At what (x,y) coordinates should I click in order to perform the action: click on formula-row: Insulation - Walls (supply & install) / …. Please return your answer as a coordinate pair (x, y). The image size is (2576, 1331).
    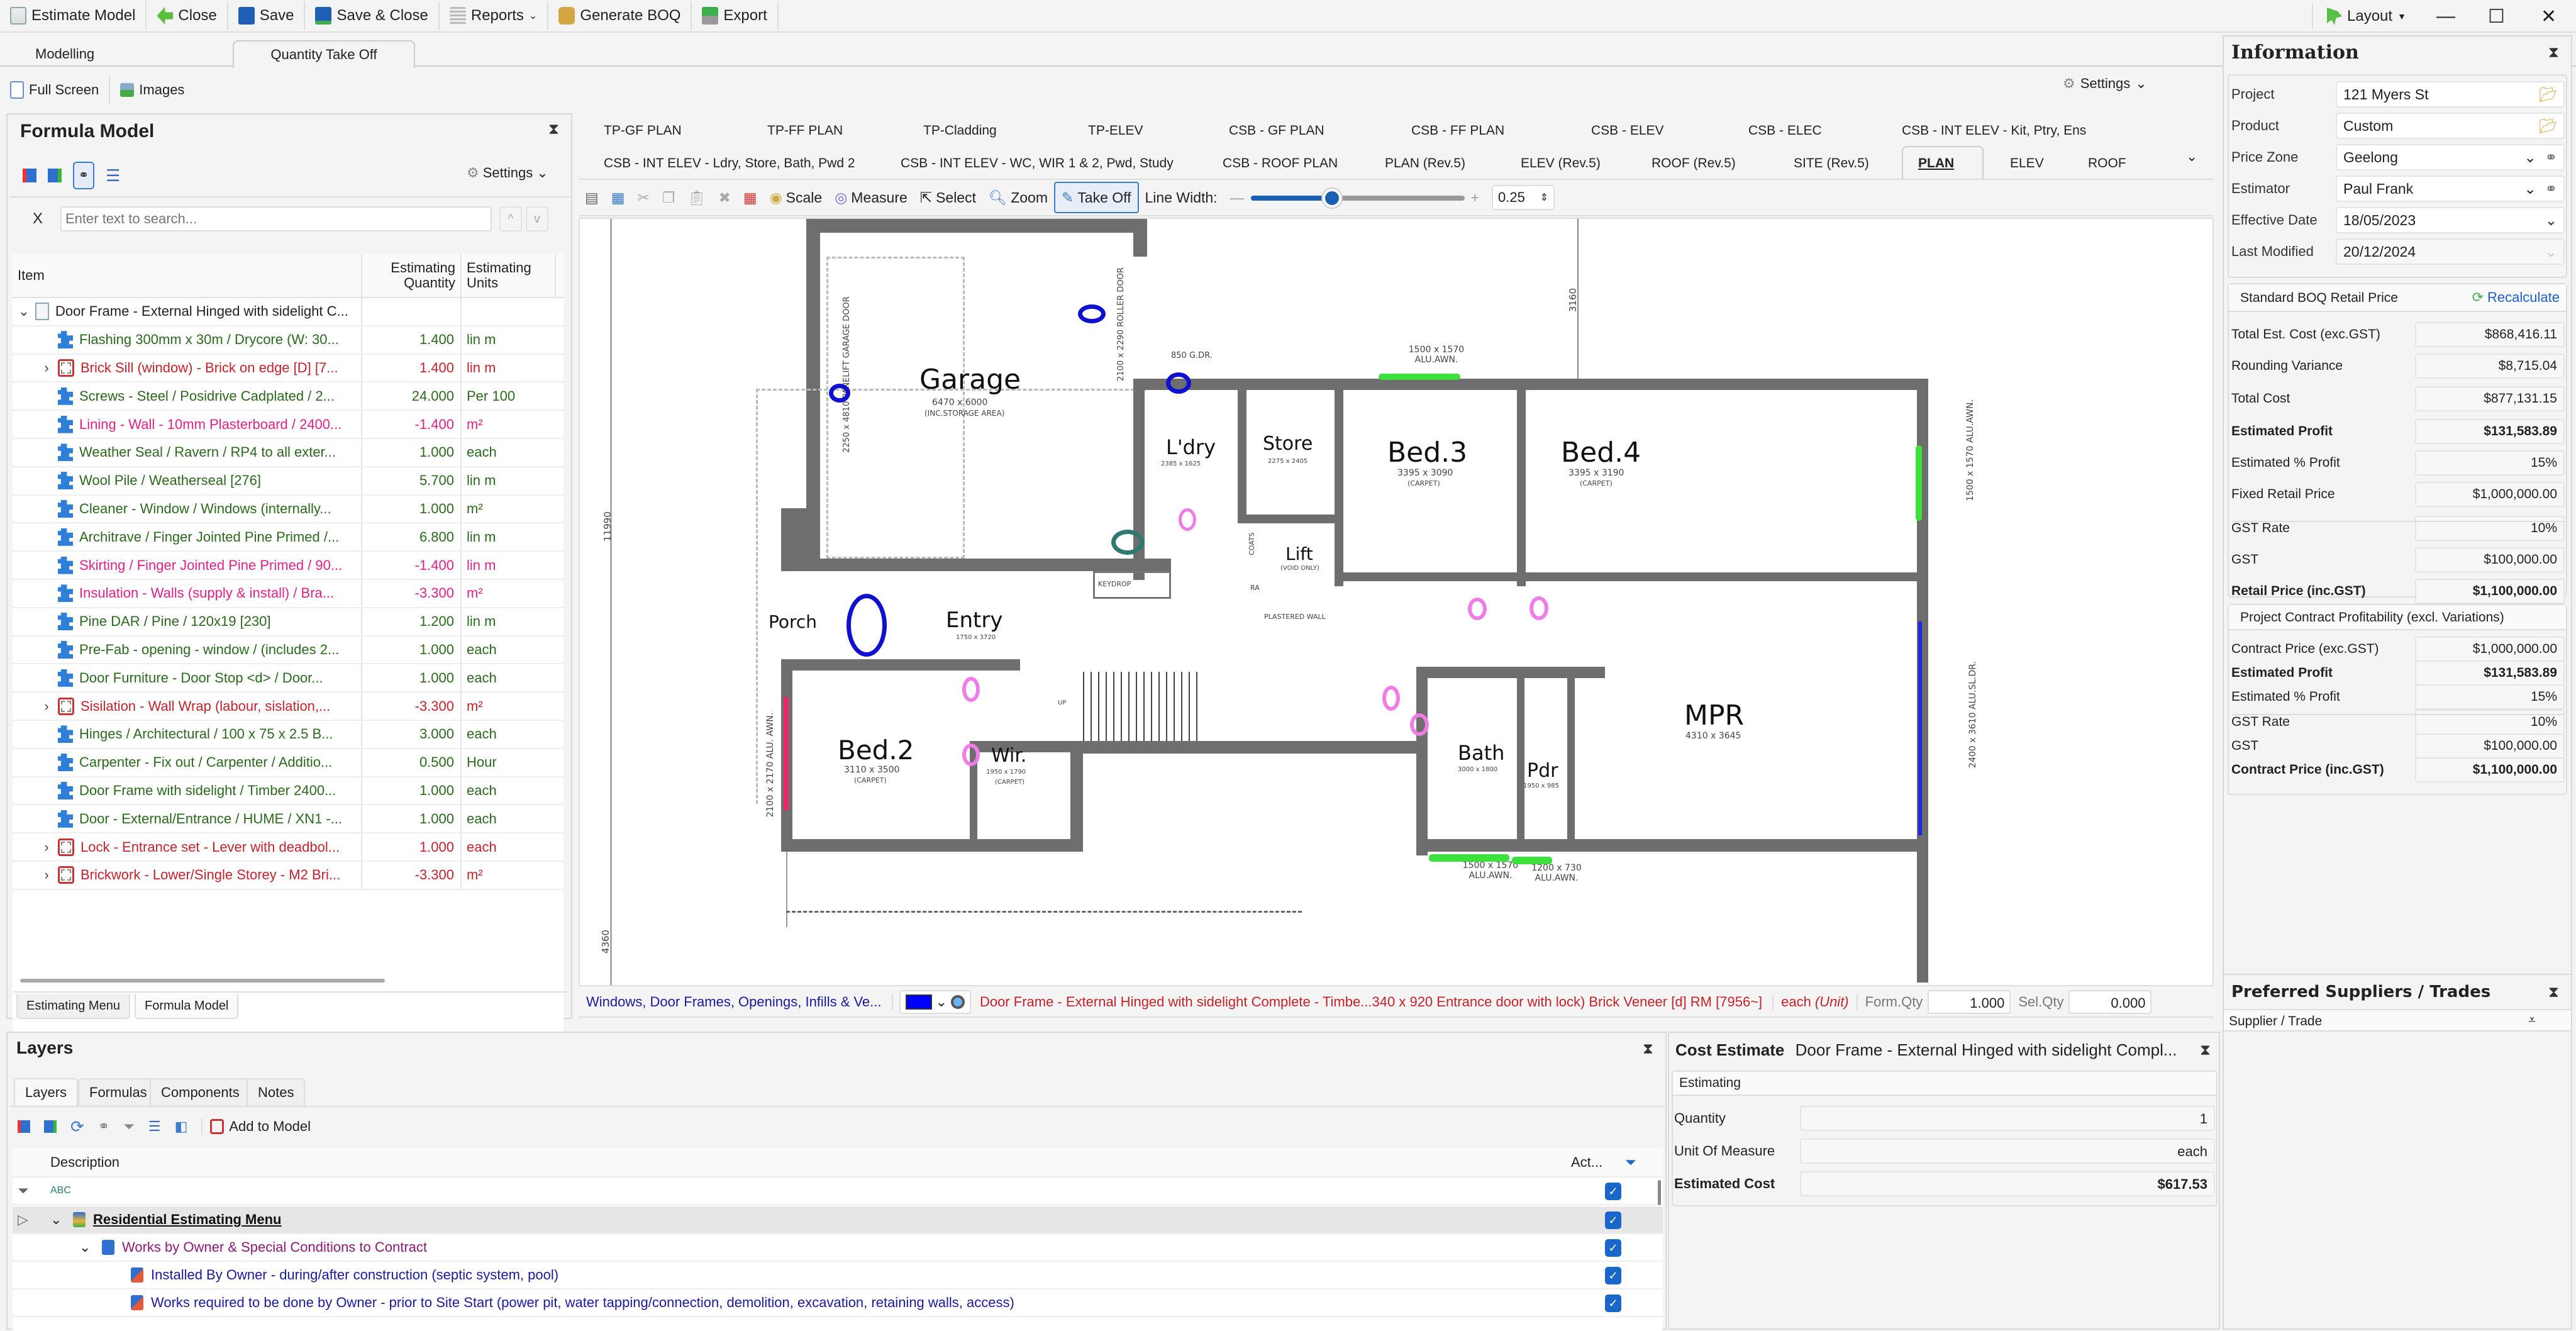
    Looking at the image, I should click on (288, 593).